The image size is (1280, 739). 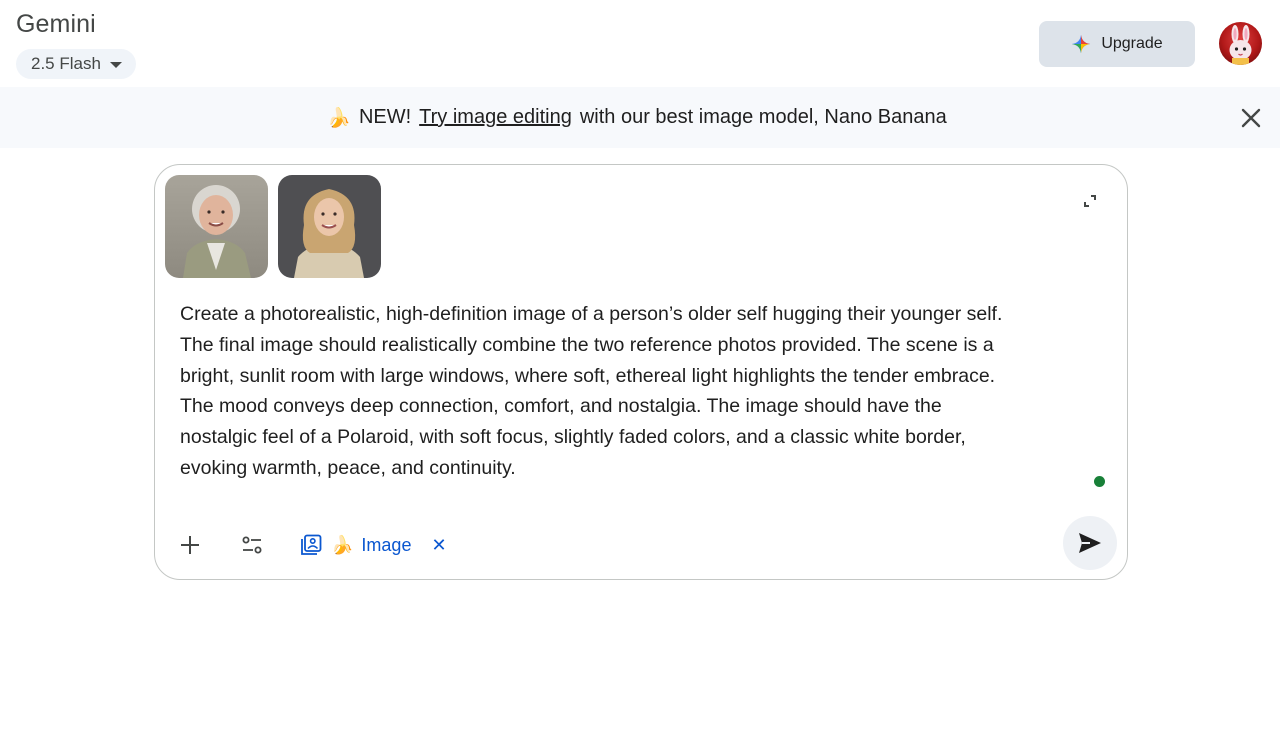 What do you see at coordinates (763, 117) in the screenshot?
I see `banner-text: with our best image model, Nano Banana` at bounding box center [763, 117].